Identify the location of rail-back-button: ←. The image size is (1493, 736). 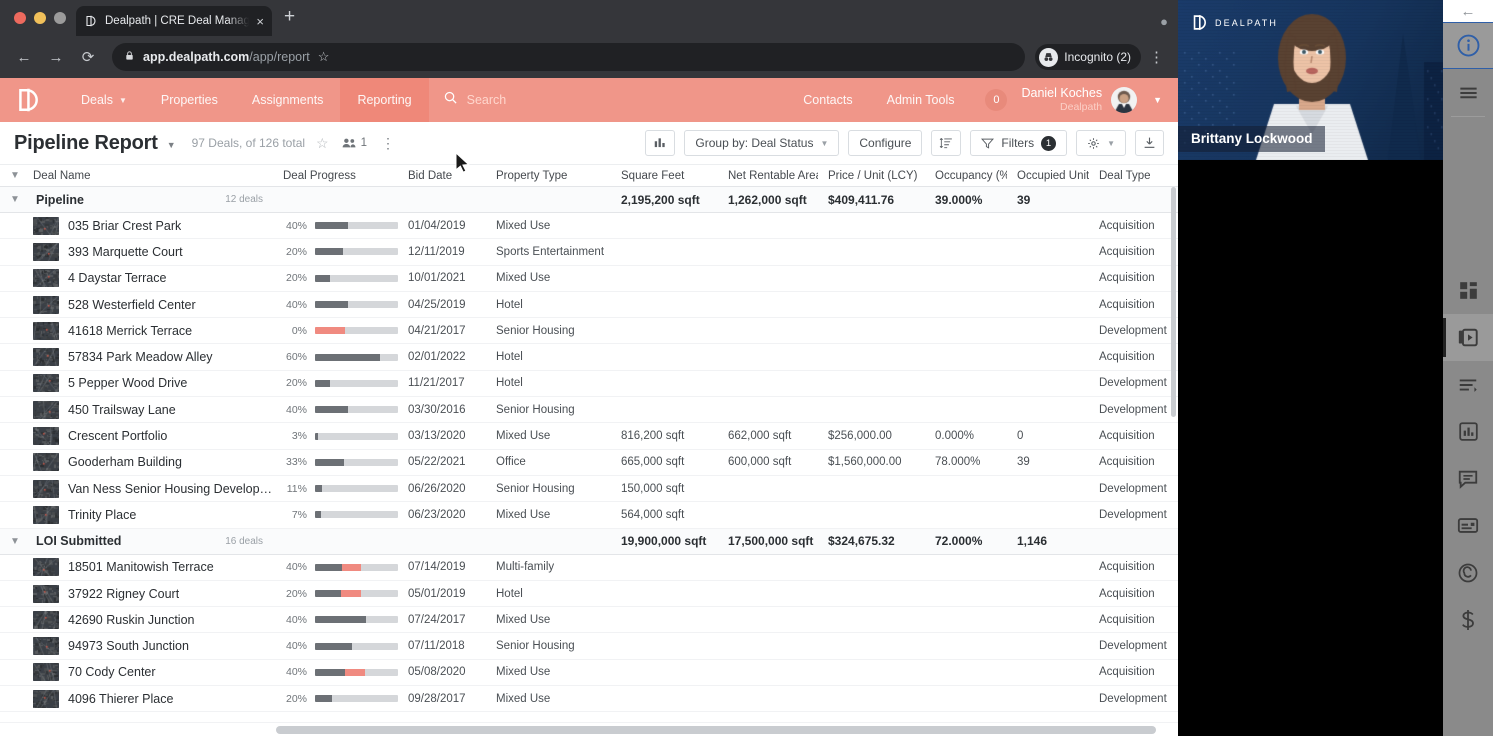
(1468, 11).